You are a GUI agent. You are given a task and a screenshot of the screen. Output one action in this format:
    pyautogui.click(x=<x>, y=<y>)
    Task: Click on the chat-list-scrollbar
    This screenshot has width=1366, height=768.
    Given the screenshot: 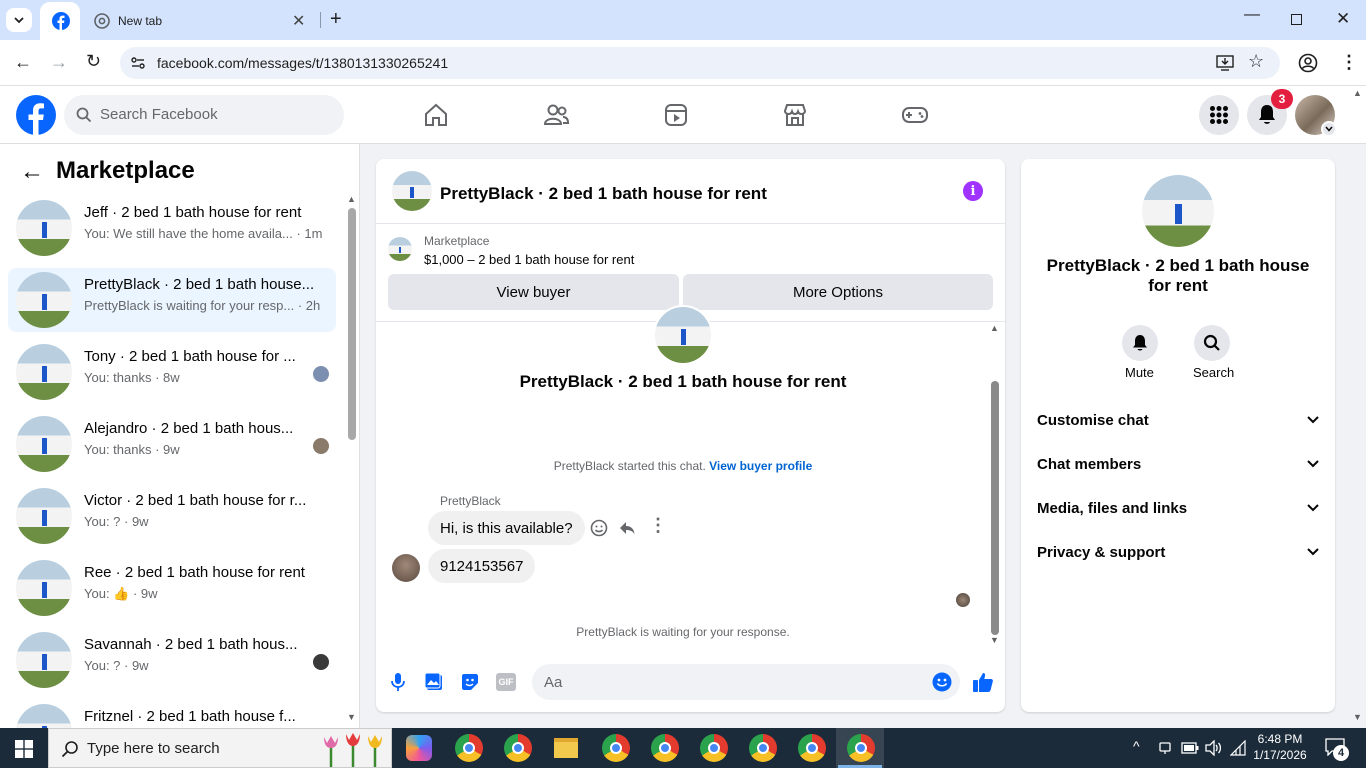 What is the action you would take?
    pyautogui.click(x=352, y=324)
    